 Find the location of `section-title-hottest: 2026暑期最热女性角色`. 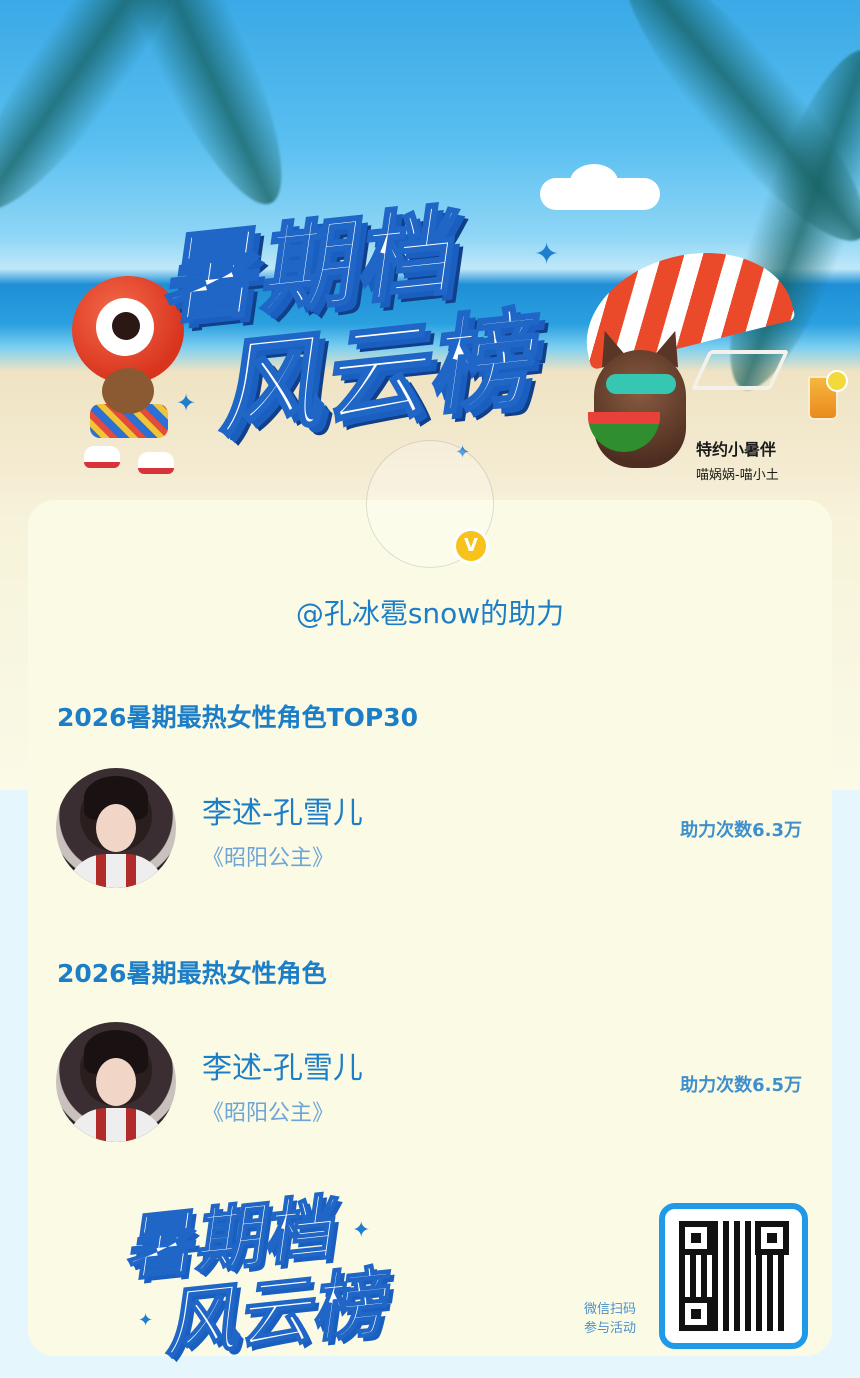

section-title-hottest: 2026暑期最热女性角色 is located at coordinates (192, 973).